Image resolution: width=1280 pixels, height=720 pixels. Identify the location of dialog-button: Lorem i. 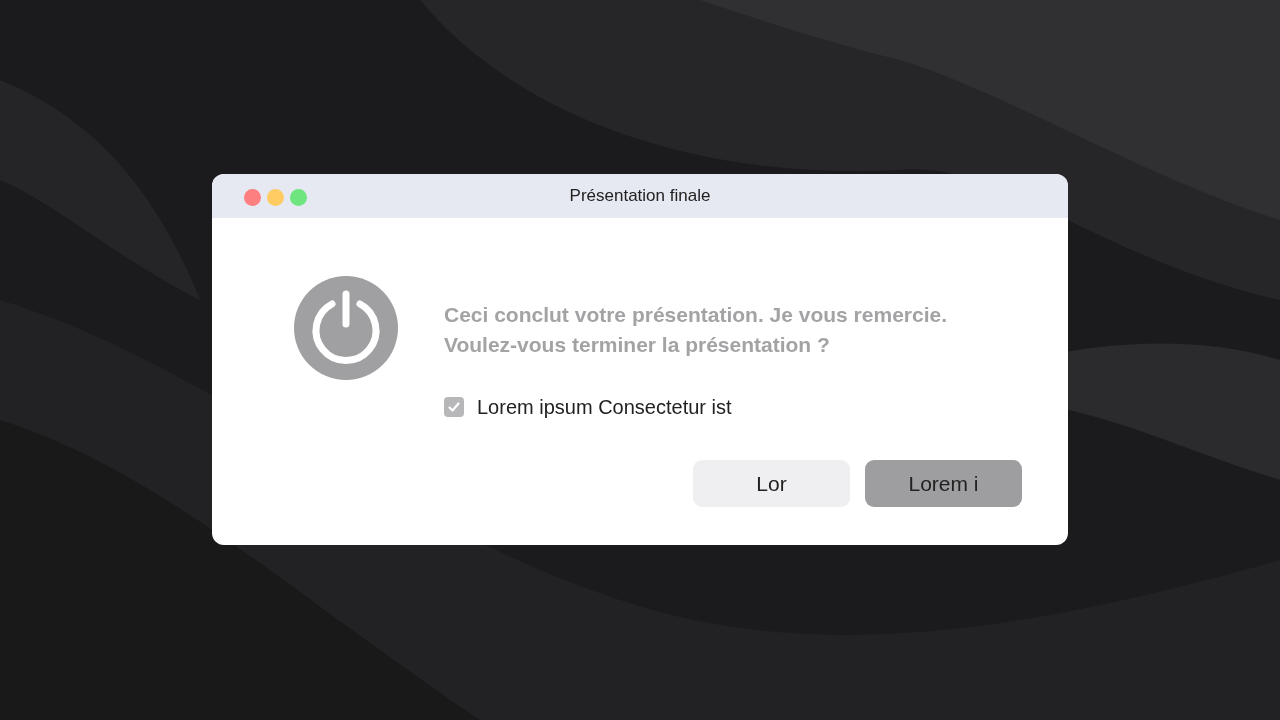
(943, 483).